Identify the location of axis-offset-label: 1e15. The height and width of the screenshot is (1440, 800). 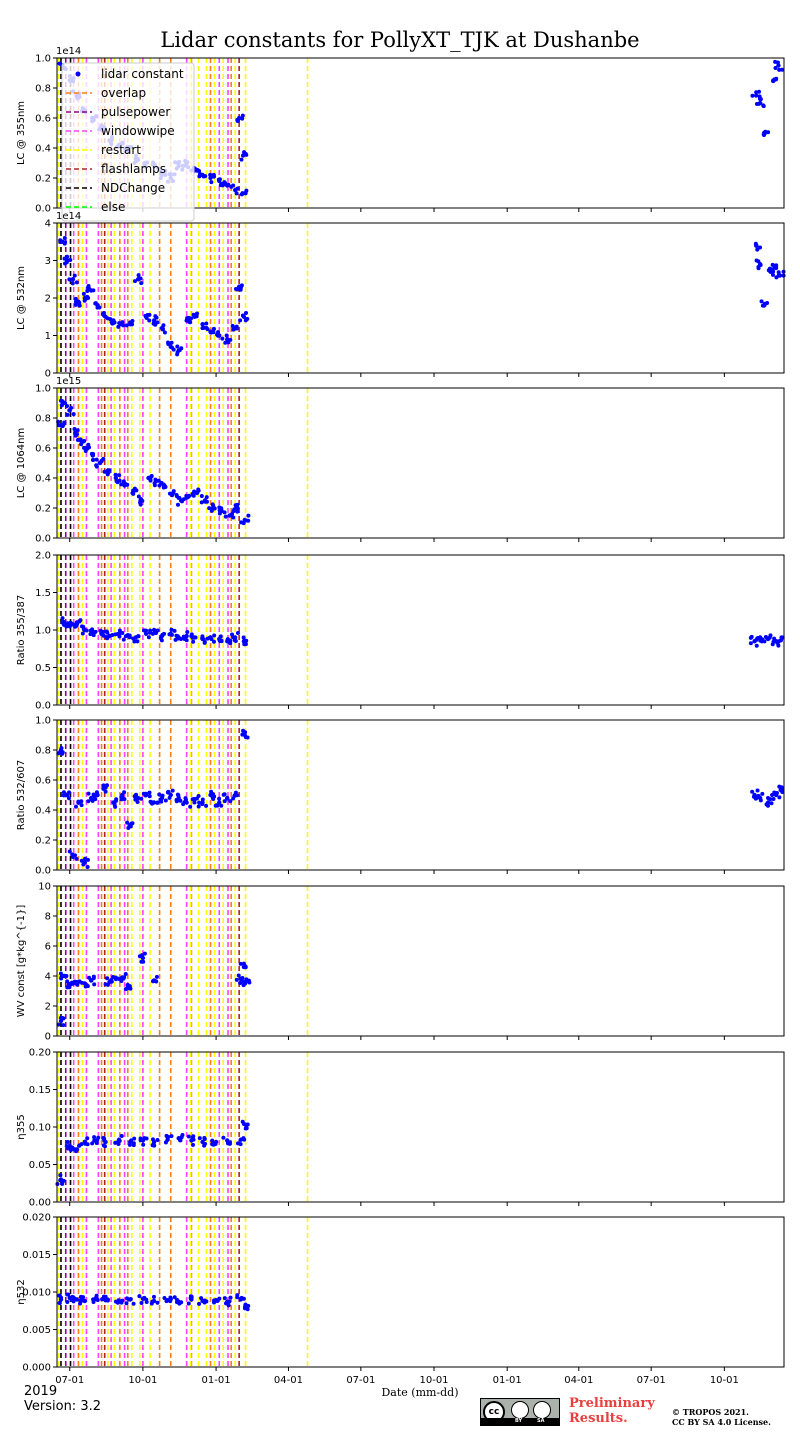
(68, 381).